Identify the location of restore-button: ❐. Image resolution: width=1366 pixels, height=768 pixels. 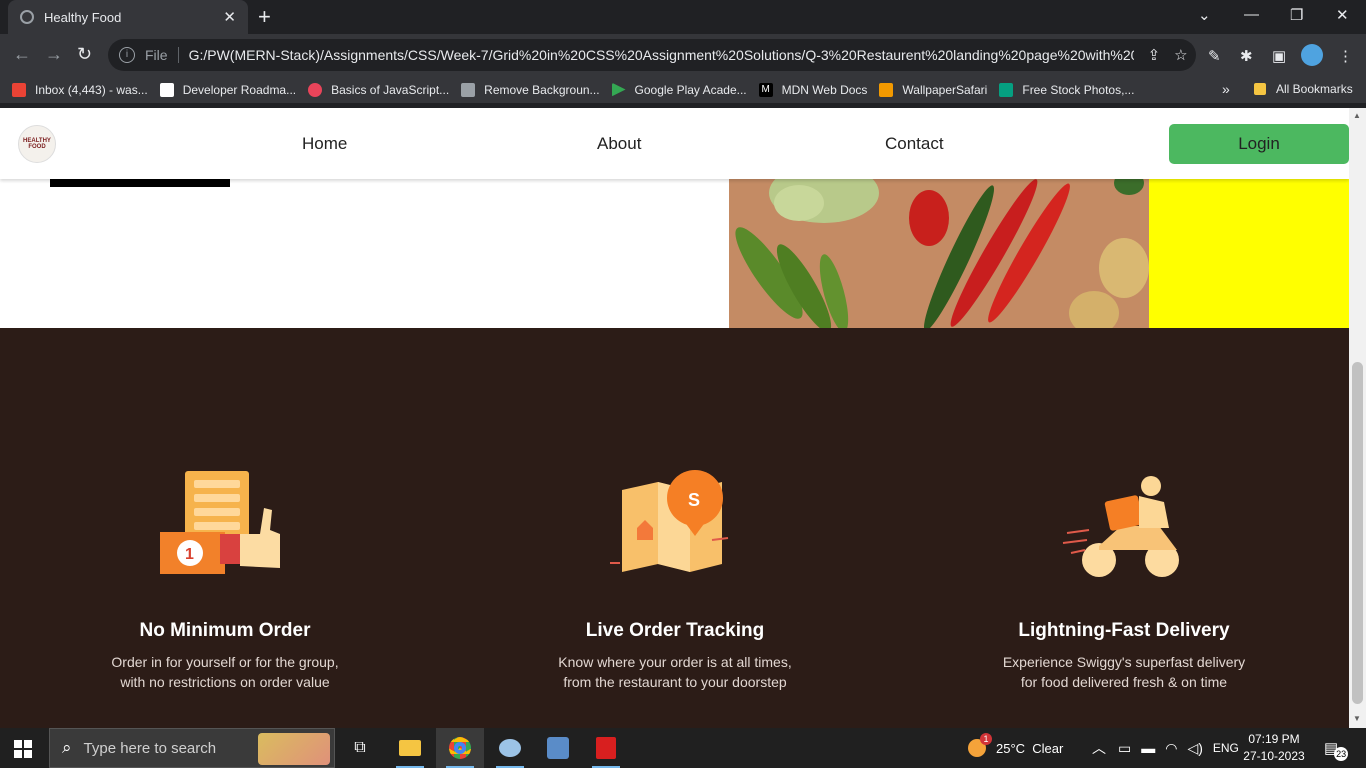
(1296, 15).